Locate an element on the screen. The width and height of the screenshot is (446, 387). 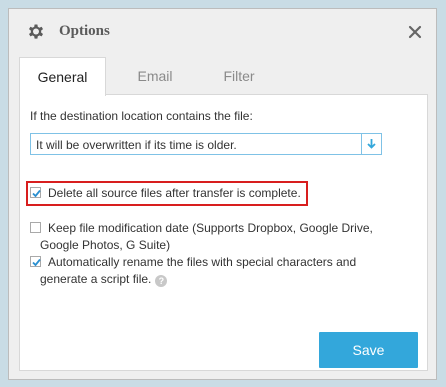
delete-source-checkbox is located at coordinates (35, 192).